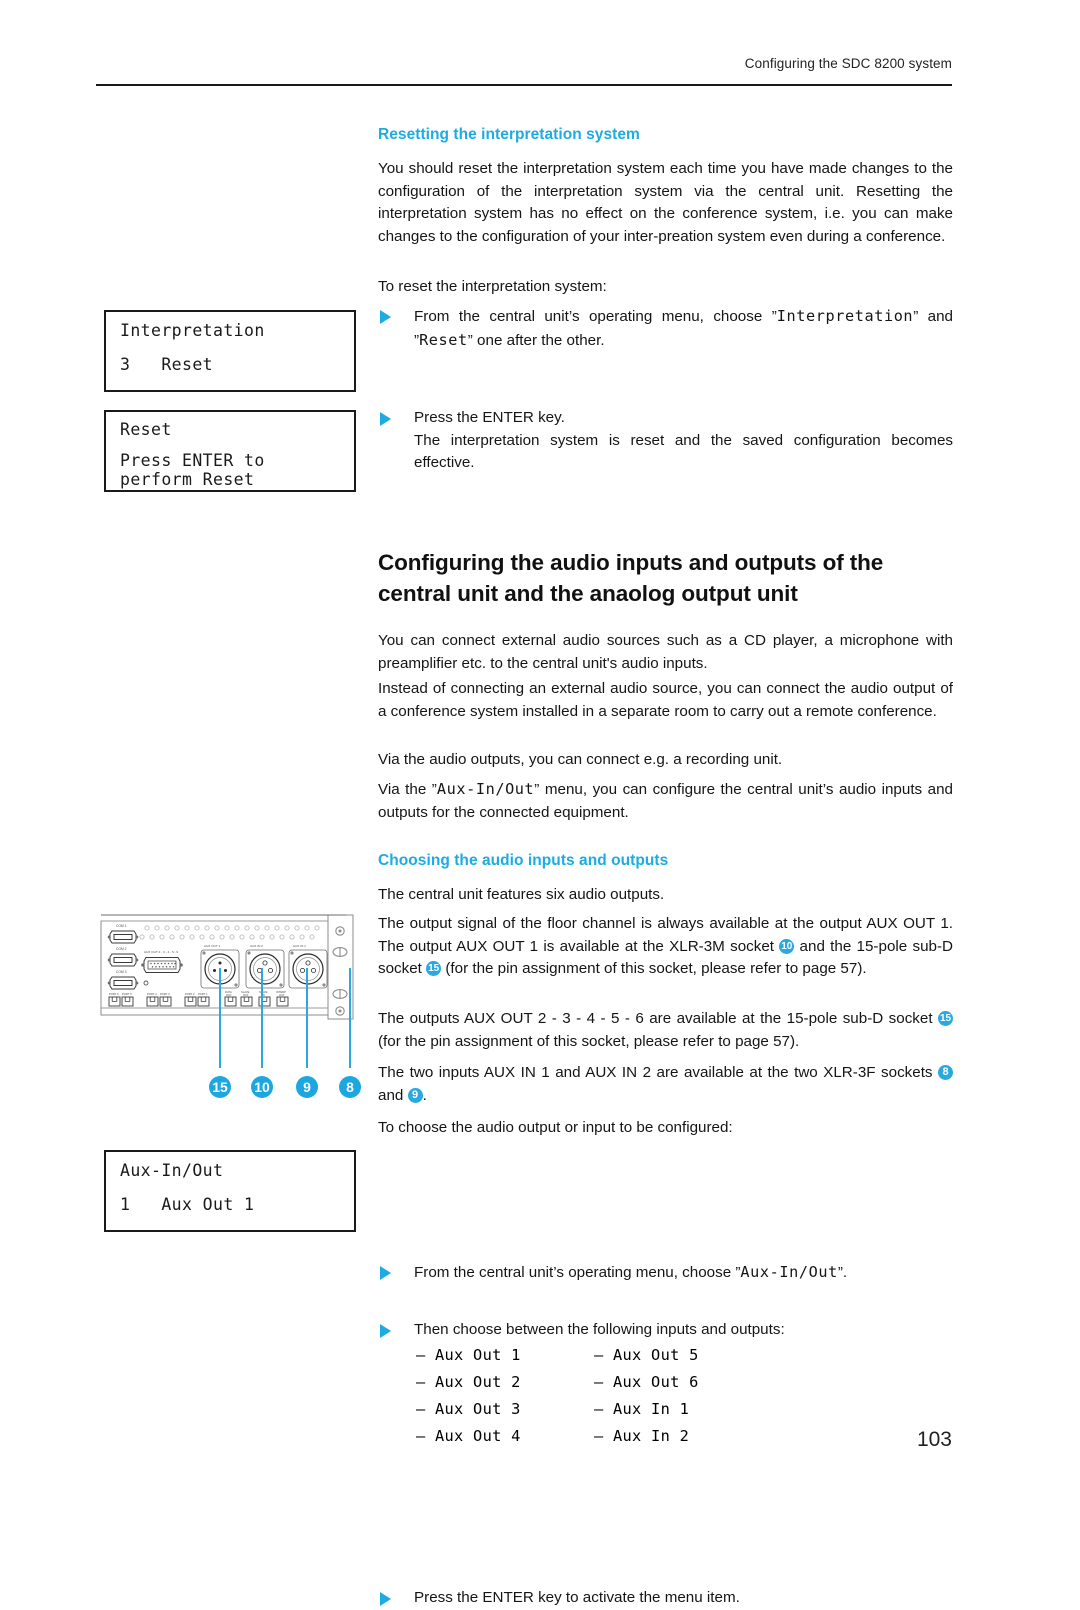 The width and height of the screenshot is (1080, 1610). What do you see at coordinates (443, 339) in the screenshot?
I see `lcd-token-reset: Reset` at bounding box center [443, 339].